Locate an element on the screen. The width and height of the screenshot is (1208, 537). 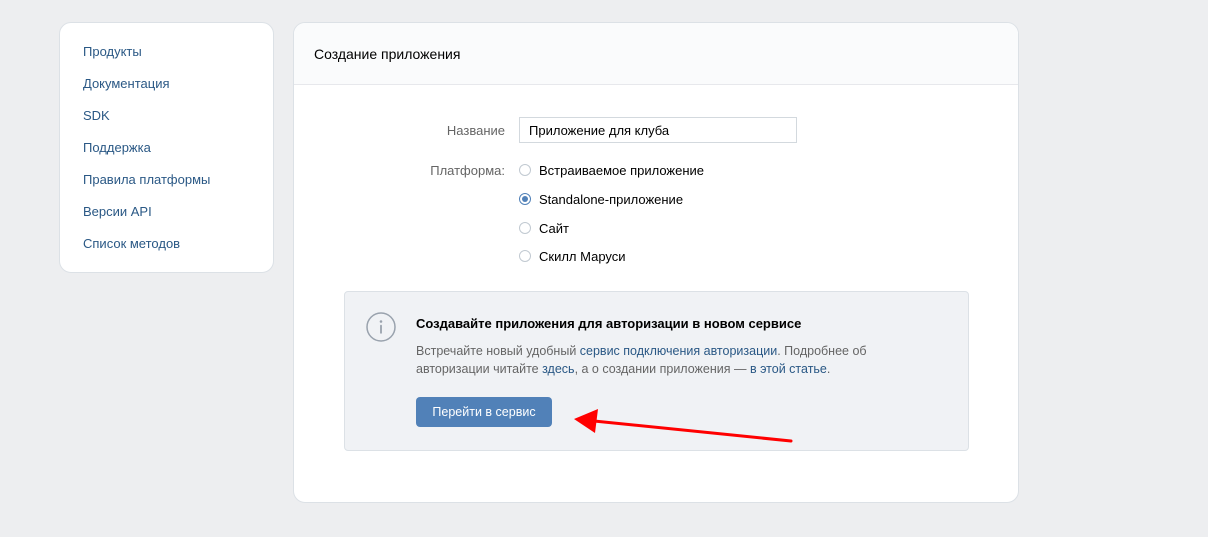
go-to-service-button: Перейти в сервис is located at coordinates (484, 412).